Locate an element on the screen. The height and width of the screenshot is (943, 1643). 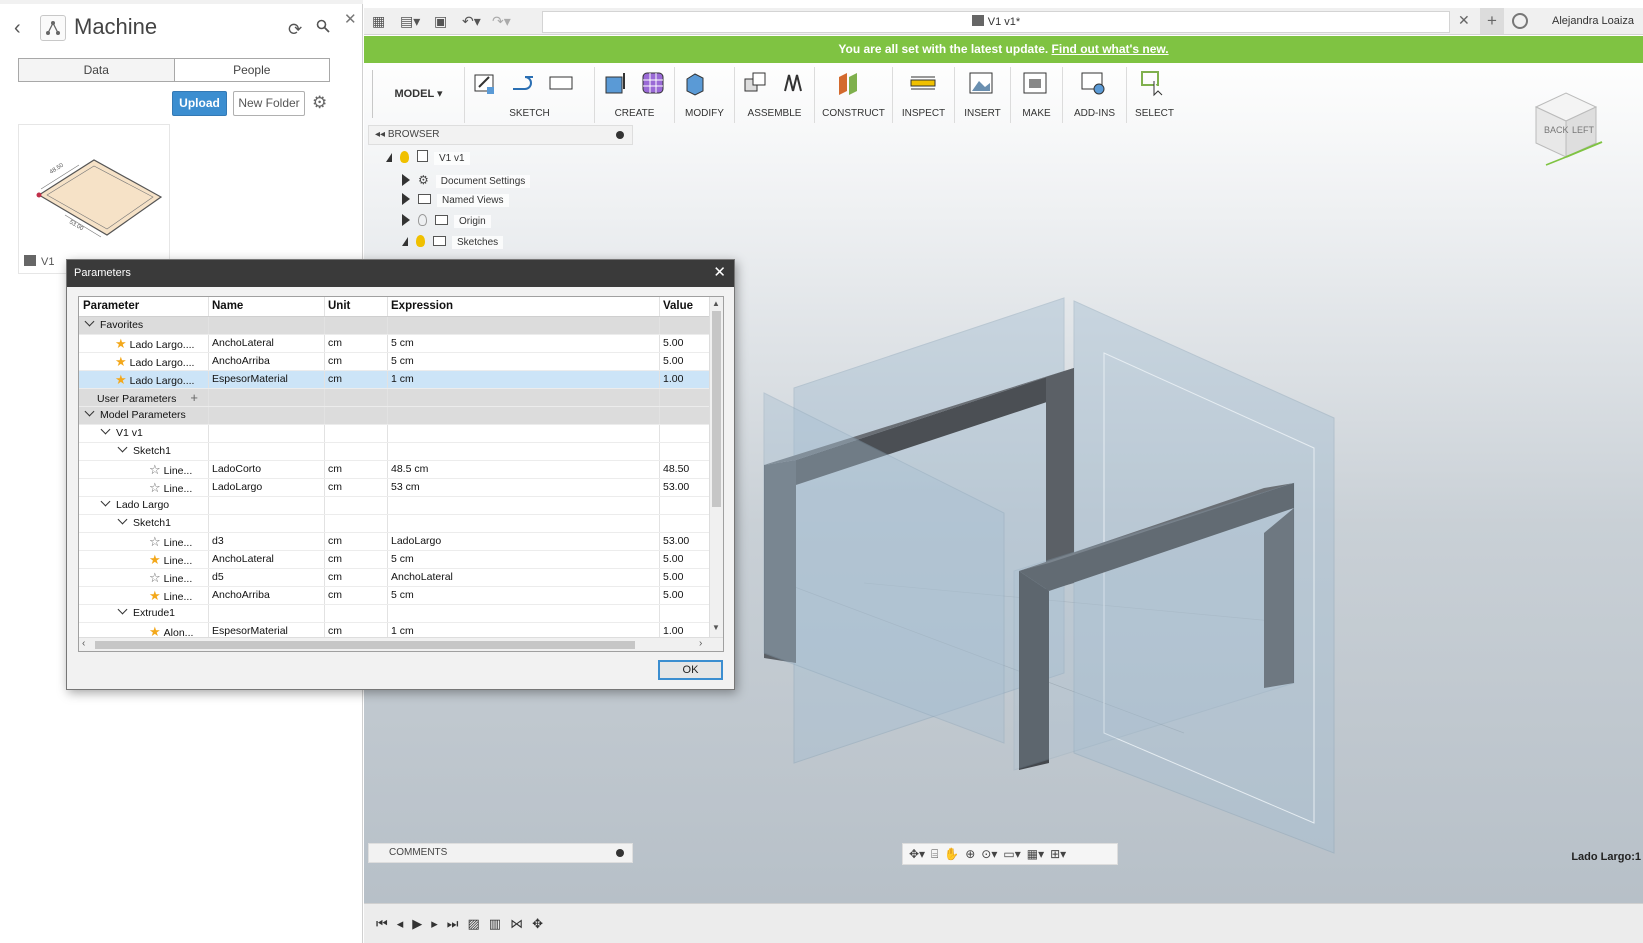
measure-icon is located at coordinates (923, 83).